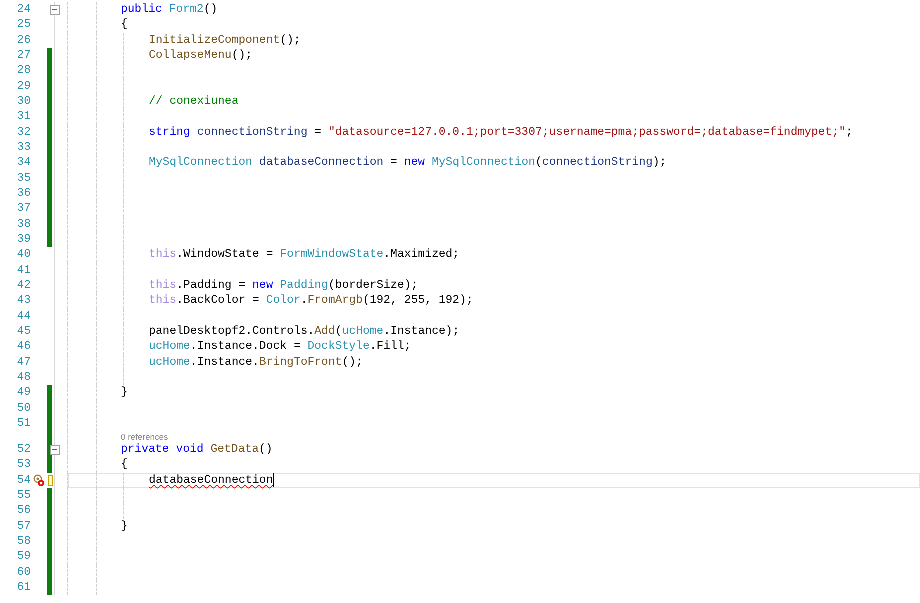 This screenshot has height=603, width=920. I want to click on line-number: 51, so click(23, 424).